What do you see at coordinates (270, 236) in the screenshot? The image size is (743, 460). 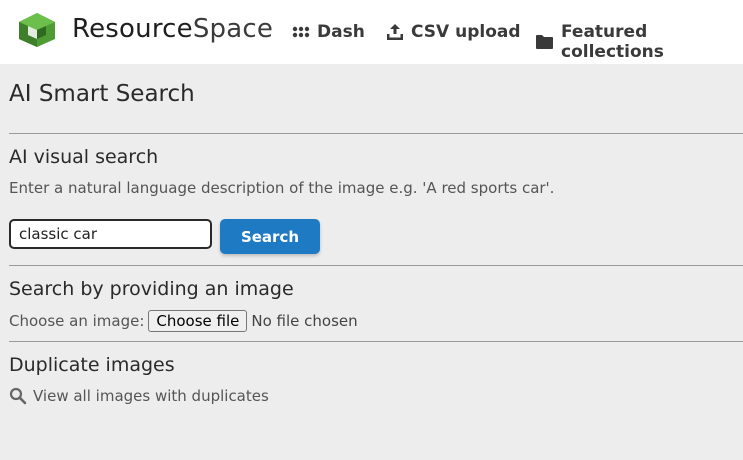 I see `search-button: Search` at bounding box center [270, 236].